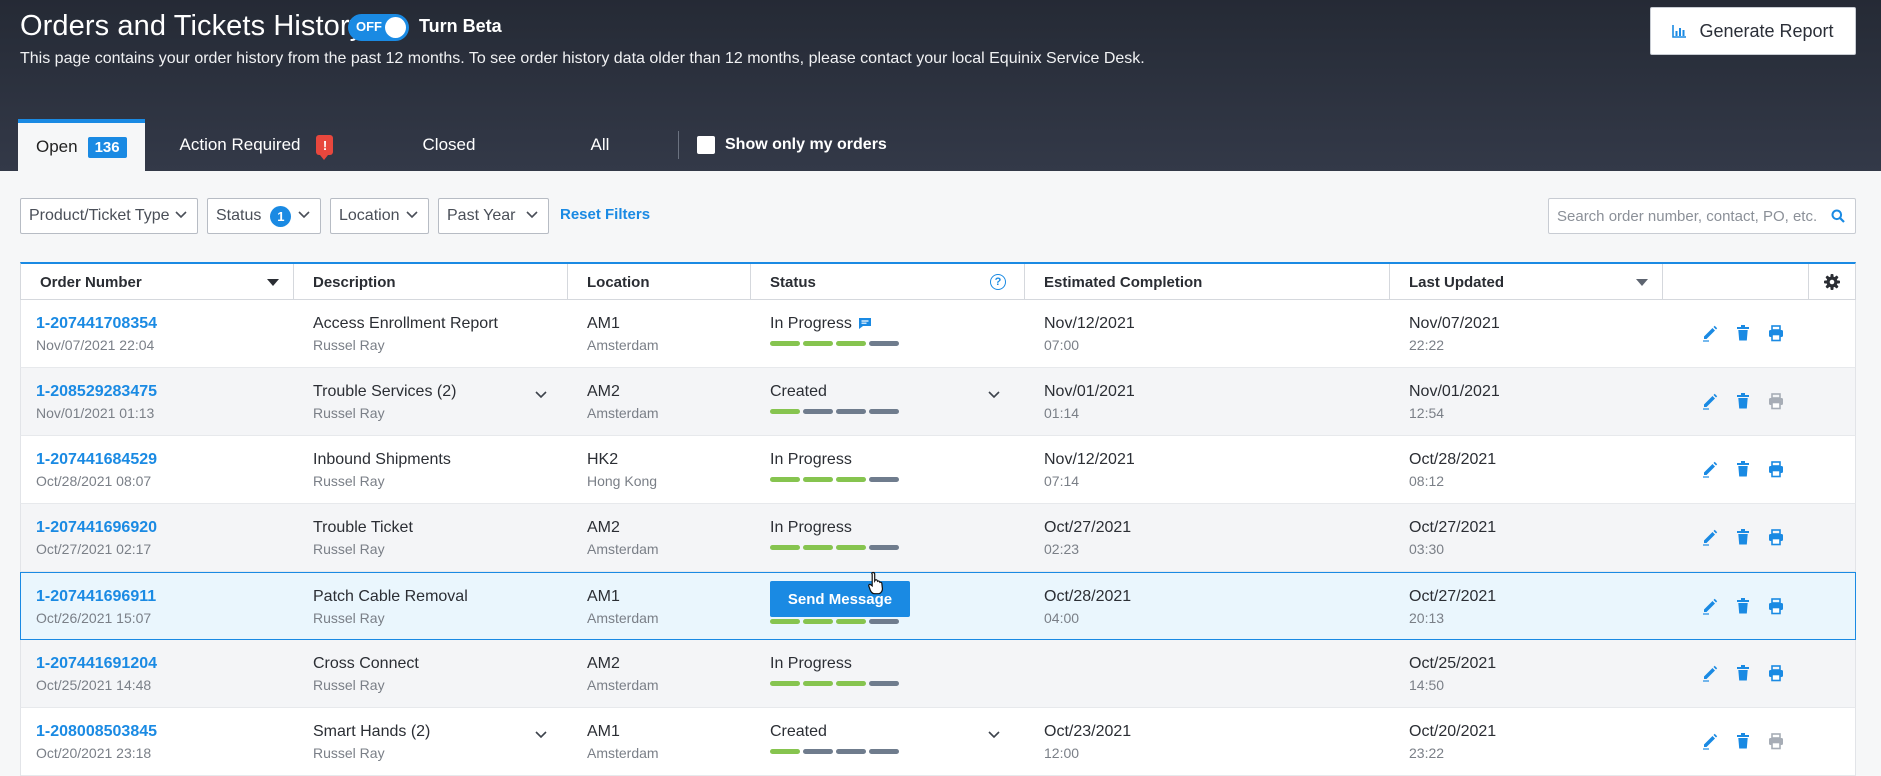  What do you see at coordinates (1427, 413) in the screenshot?
I see `updated-time: 12:54` at bounding box center [1427, 413].